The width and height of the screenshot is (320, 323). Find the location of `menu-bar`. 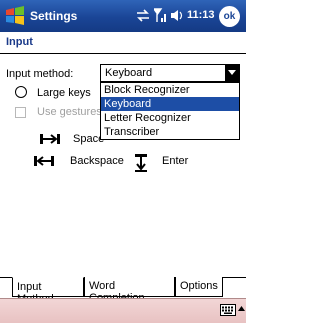

menu-bar is located at coordinates (123, 310).